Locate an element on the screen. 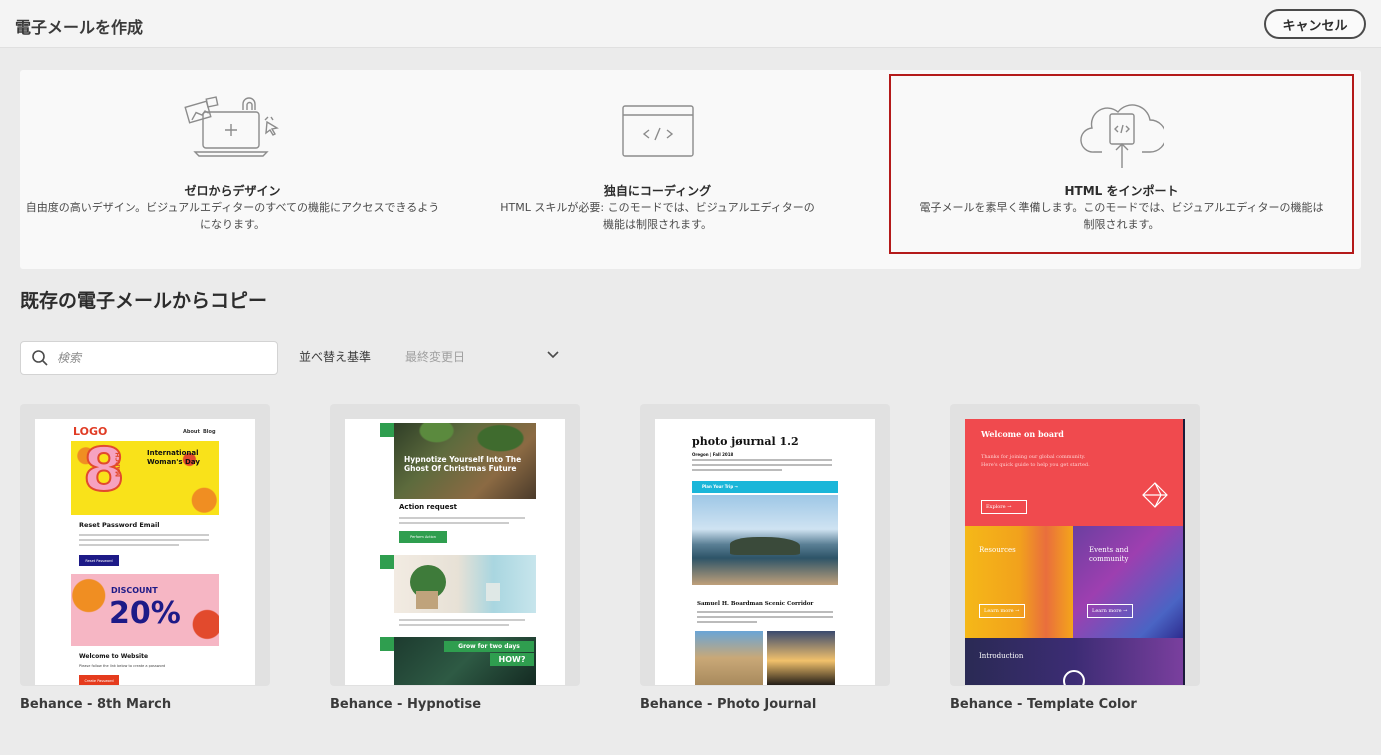 The width and height of the screenshot is (1381, 755). preview-tile: Resources Learn more → is located at coordinates (1019, 582).